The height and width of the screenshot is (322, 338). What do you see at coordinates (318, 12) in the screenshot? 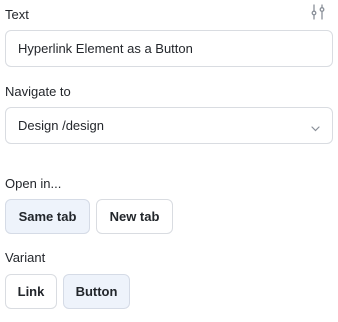
I see `sliders-settings-icon` at bounding box center [318, 12].